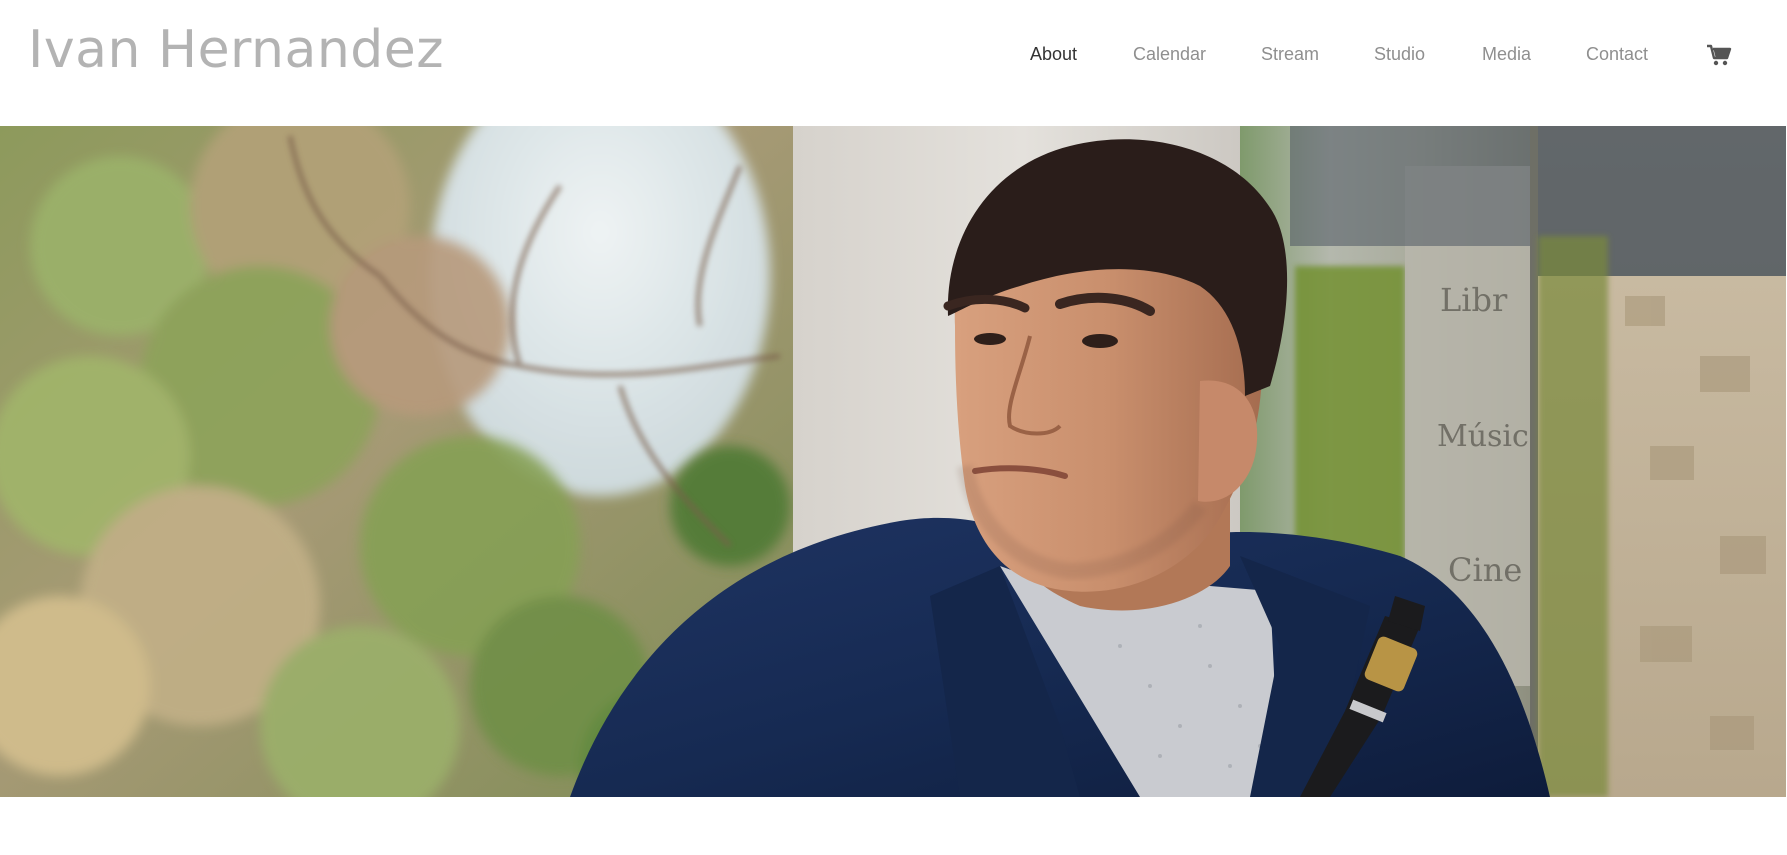  I want to click on site-title: Ivan Hernandez, so click(236, 50).